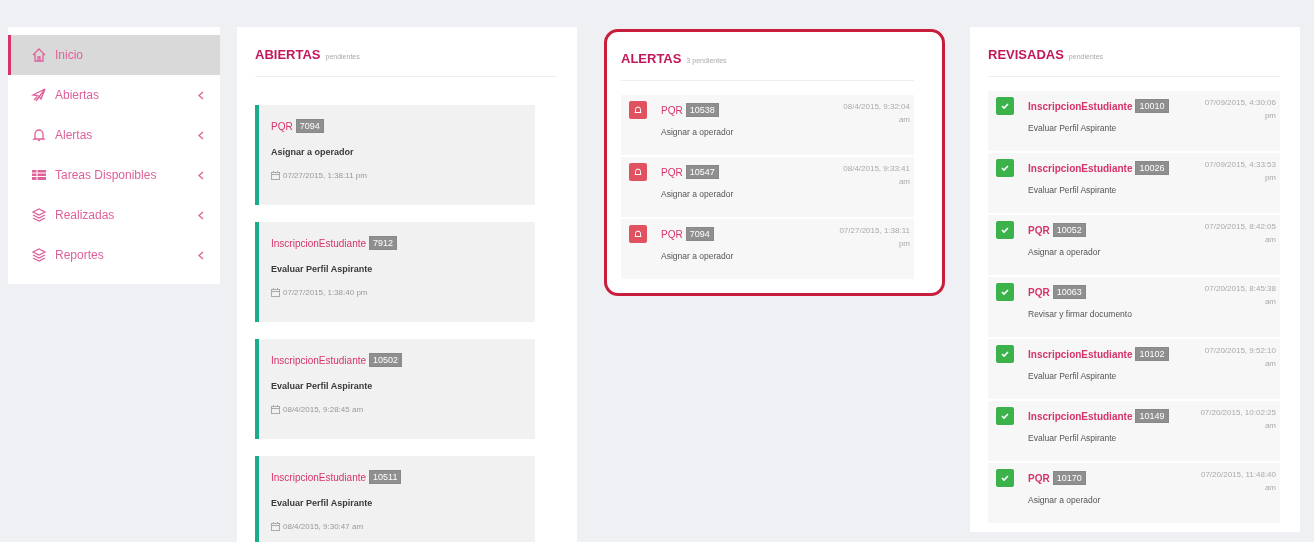 The height and width of the screenshot is (542, 1314). I want to click on task-card: InscripcionEstudiante 7912 Evaluar Perfil Aspirante 07/27/2015, 1:38:40 pm, so click(395, 272).